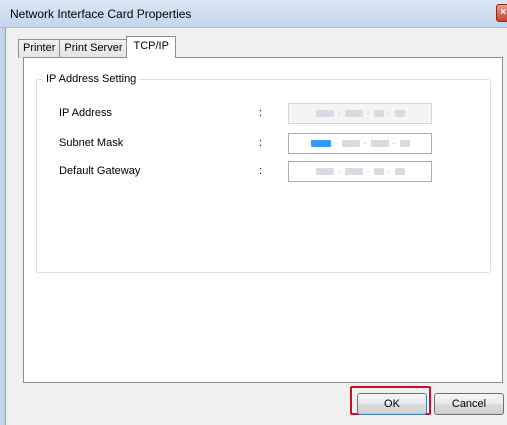 This screenshot has width=507, height=425. What do you see at coordinates (91, 143) in the screenshot?
I see `subnet-mask-label: Subnet Mask` at bounding box center [91, 143].